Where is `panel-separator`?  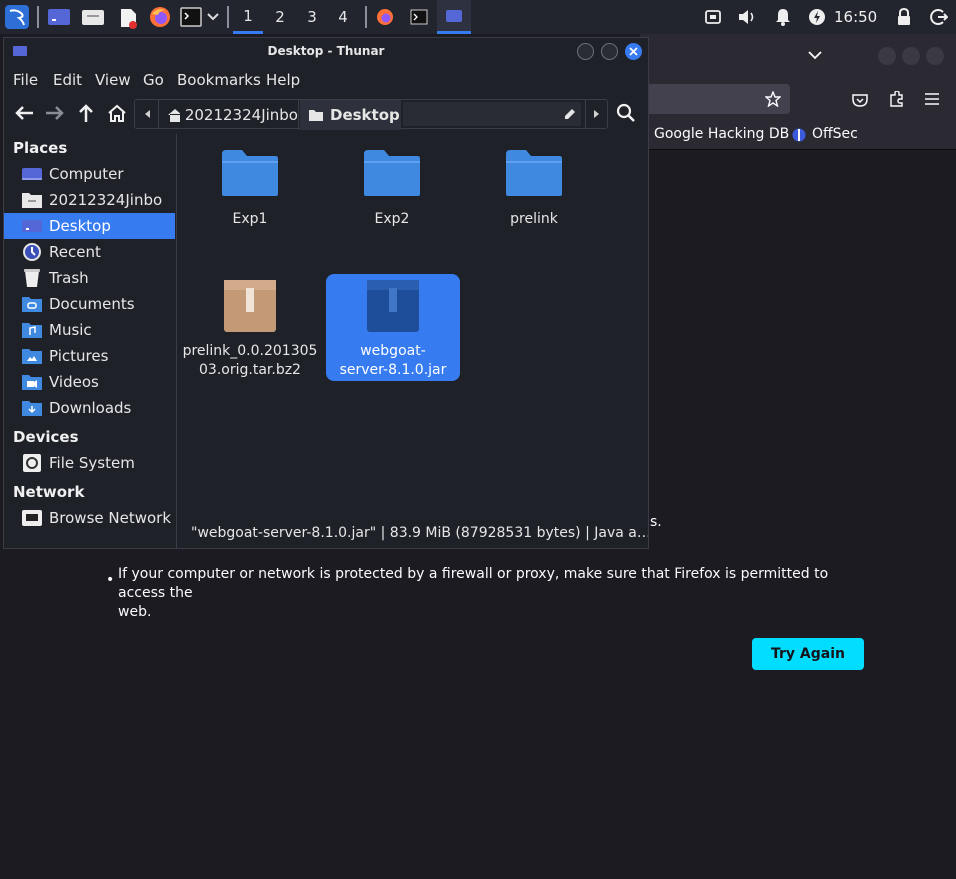 panel-separator is located at coordinates (366, 17).